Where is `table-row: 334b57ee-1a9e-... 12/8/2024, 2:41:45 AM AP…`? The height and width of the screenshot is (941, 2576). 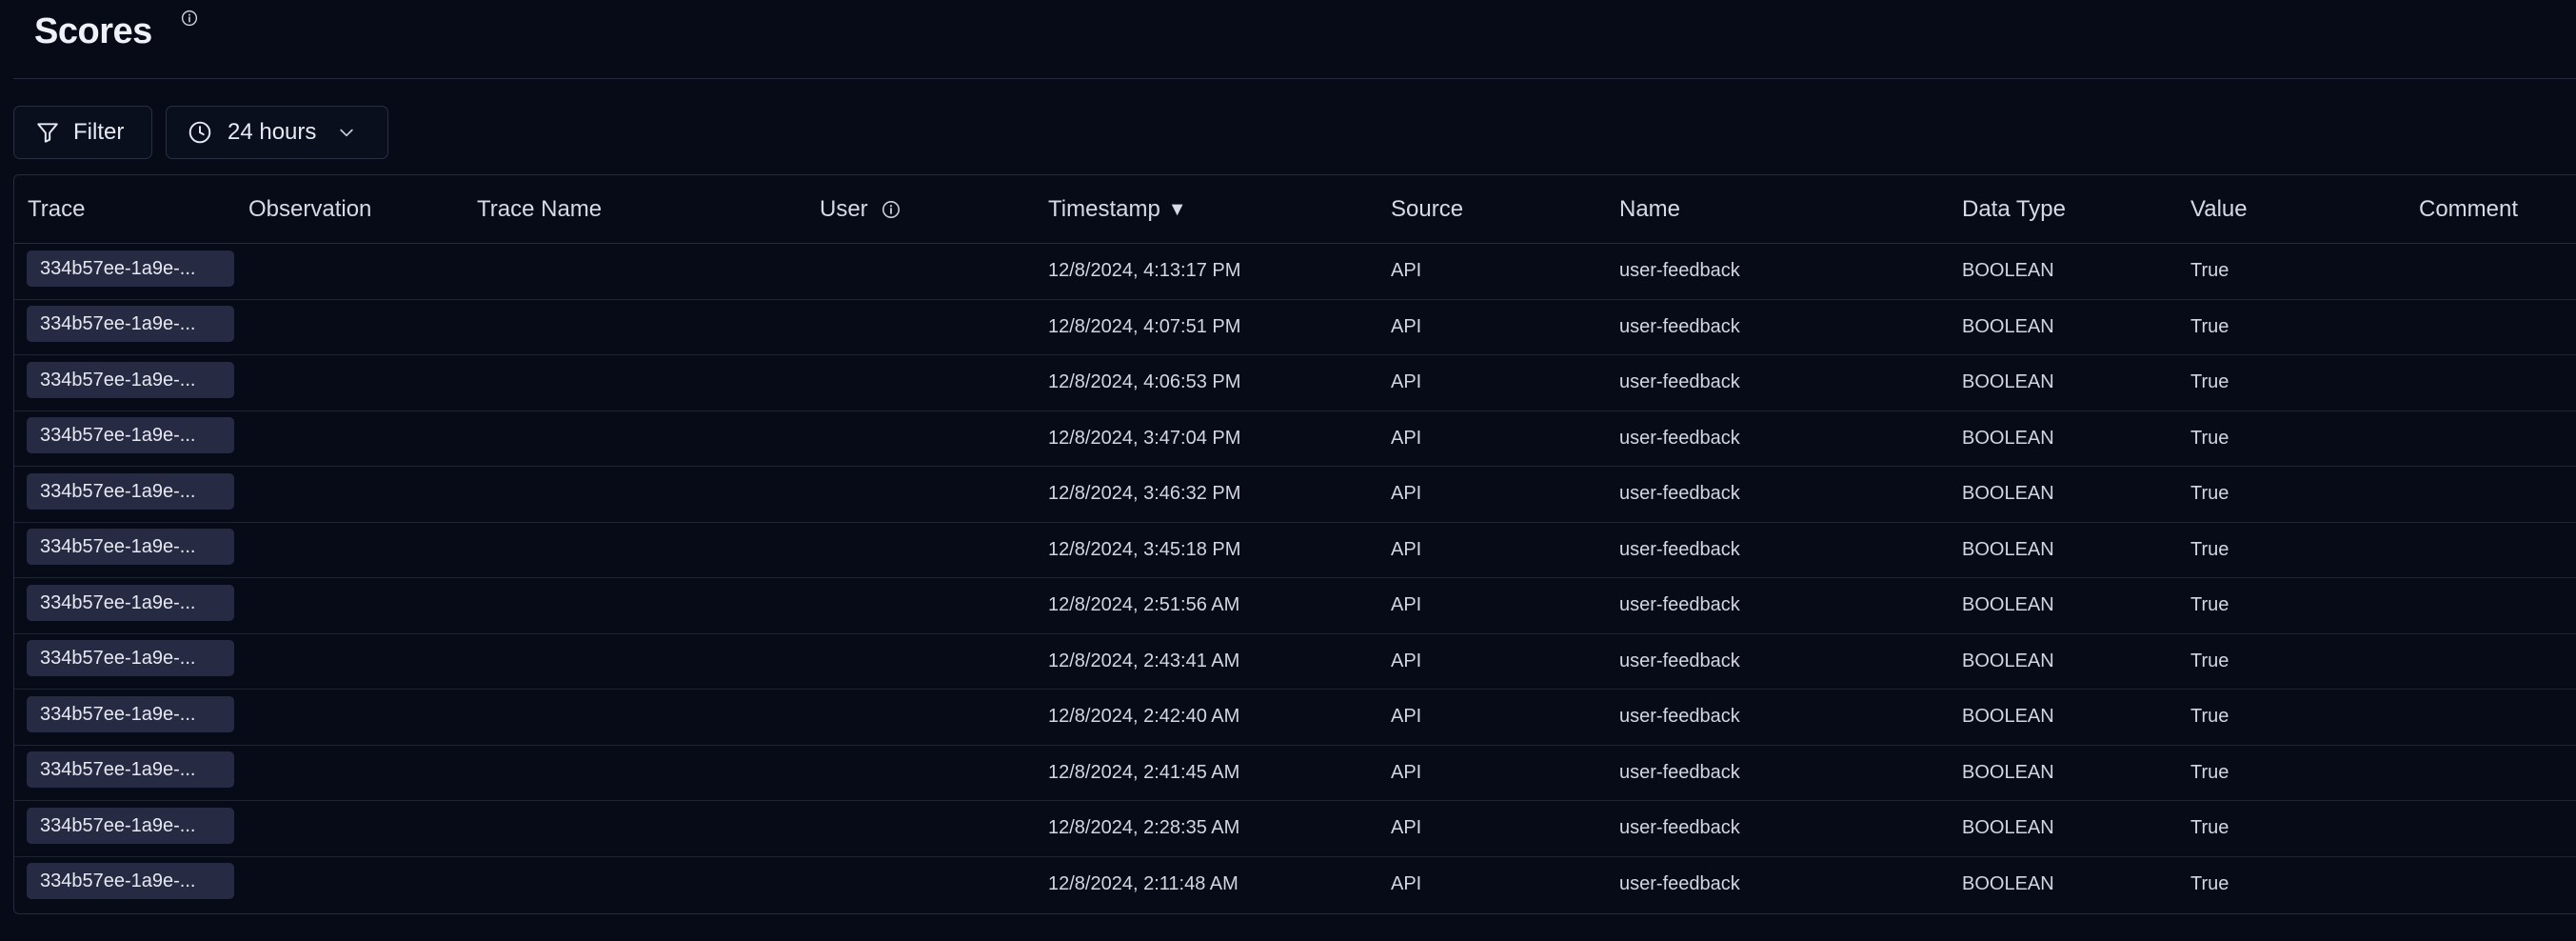 table-row: 334b57ee-1a9e-... 12/8/2024, 2:41:45 AM AP… is located at coordinates (1295, 773).